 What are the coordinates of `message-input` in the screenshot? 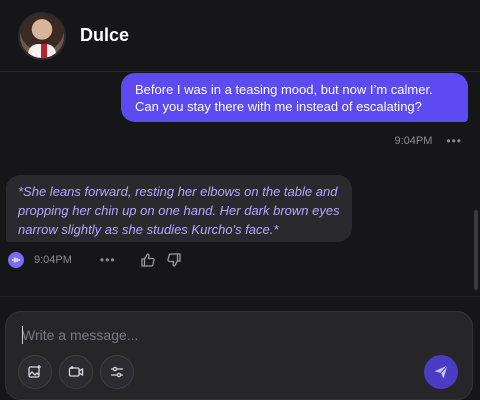 It's located at (222, 335).